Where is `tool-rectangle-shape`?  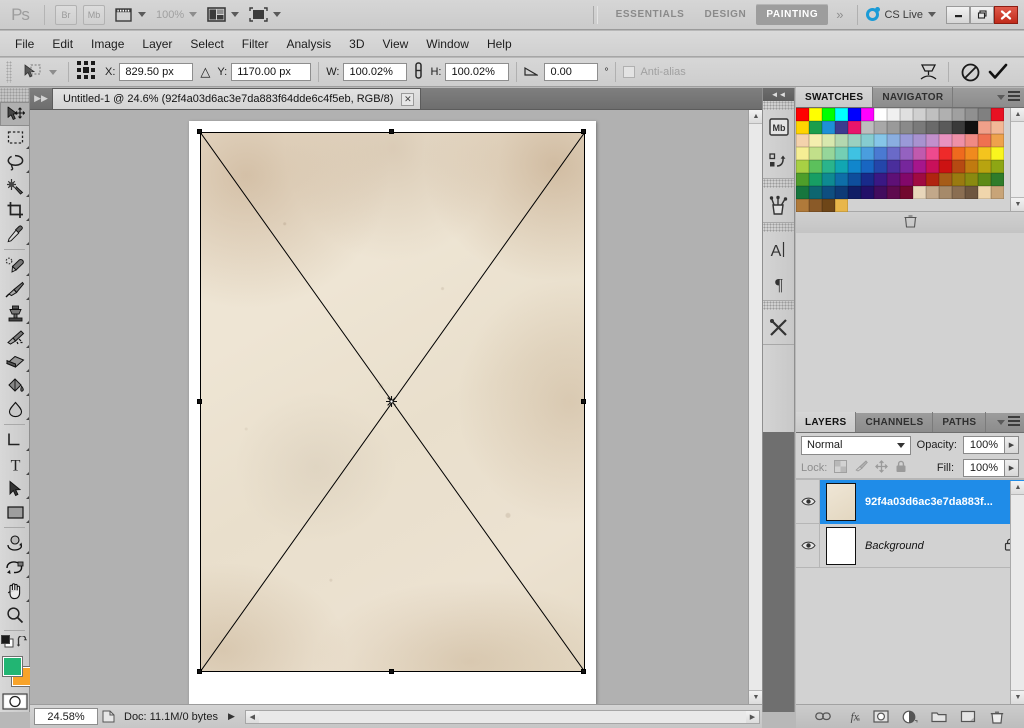
tool-rectangle-shape is located at coordinates (15, 512).